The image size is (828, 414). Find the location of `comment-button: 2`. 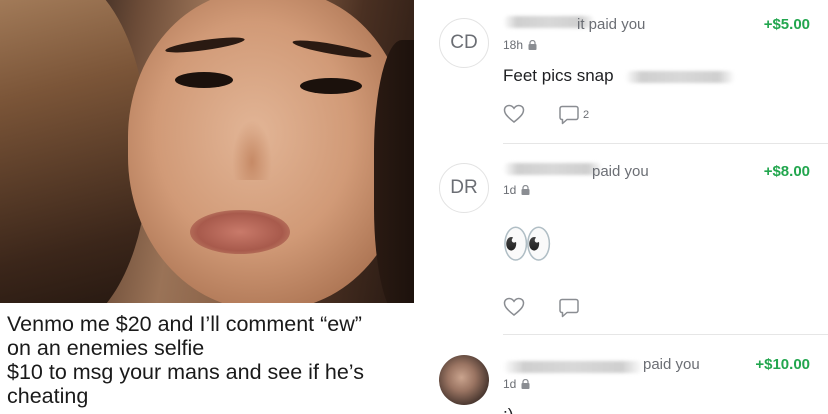

comment-button: 2 is located at coordinates (573, 115).